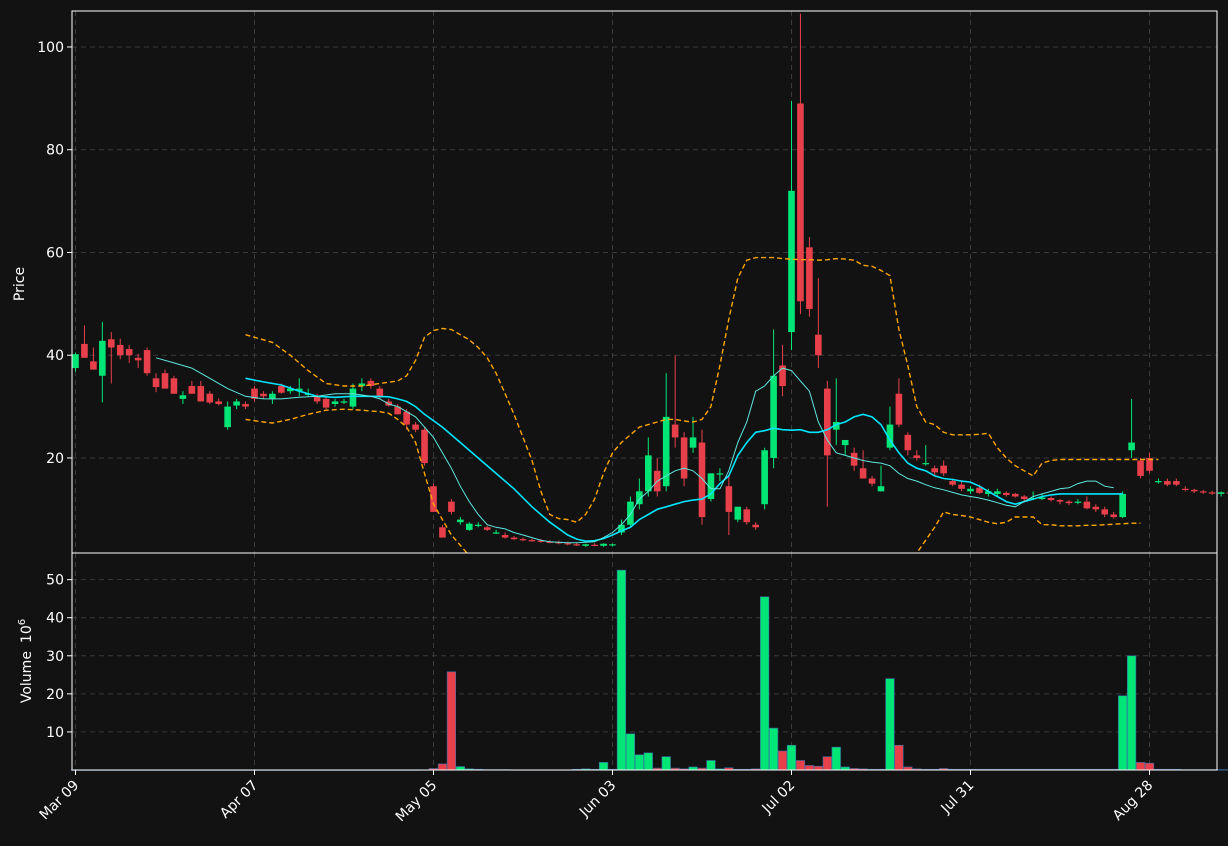 This screenshot has width=1228, height=846. What do you see at coordinates (55, 253) in the screenshot?
I see `price-tick-label: 60` at bounding box center [55, 253].